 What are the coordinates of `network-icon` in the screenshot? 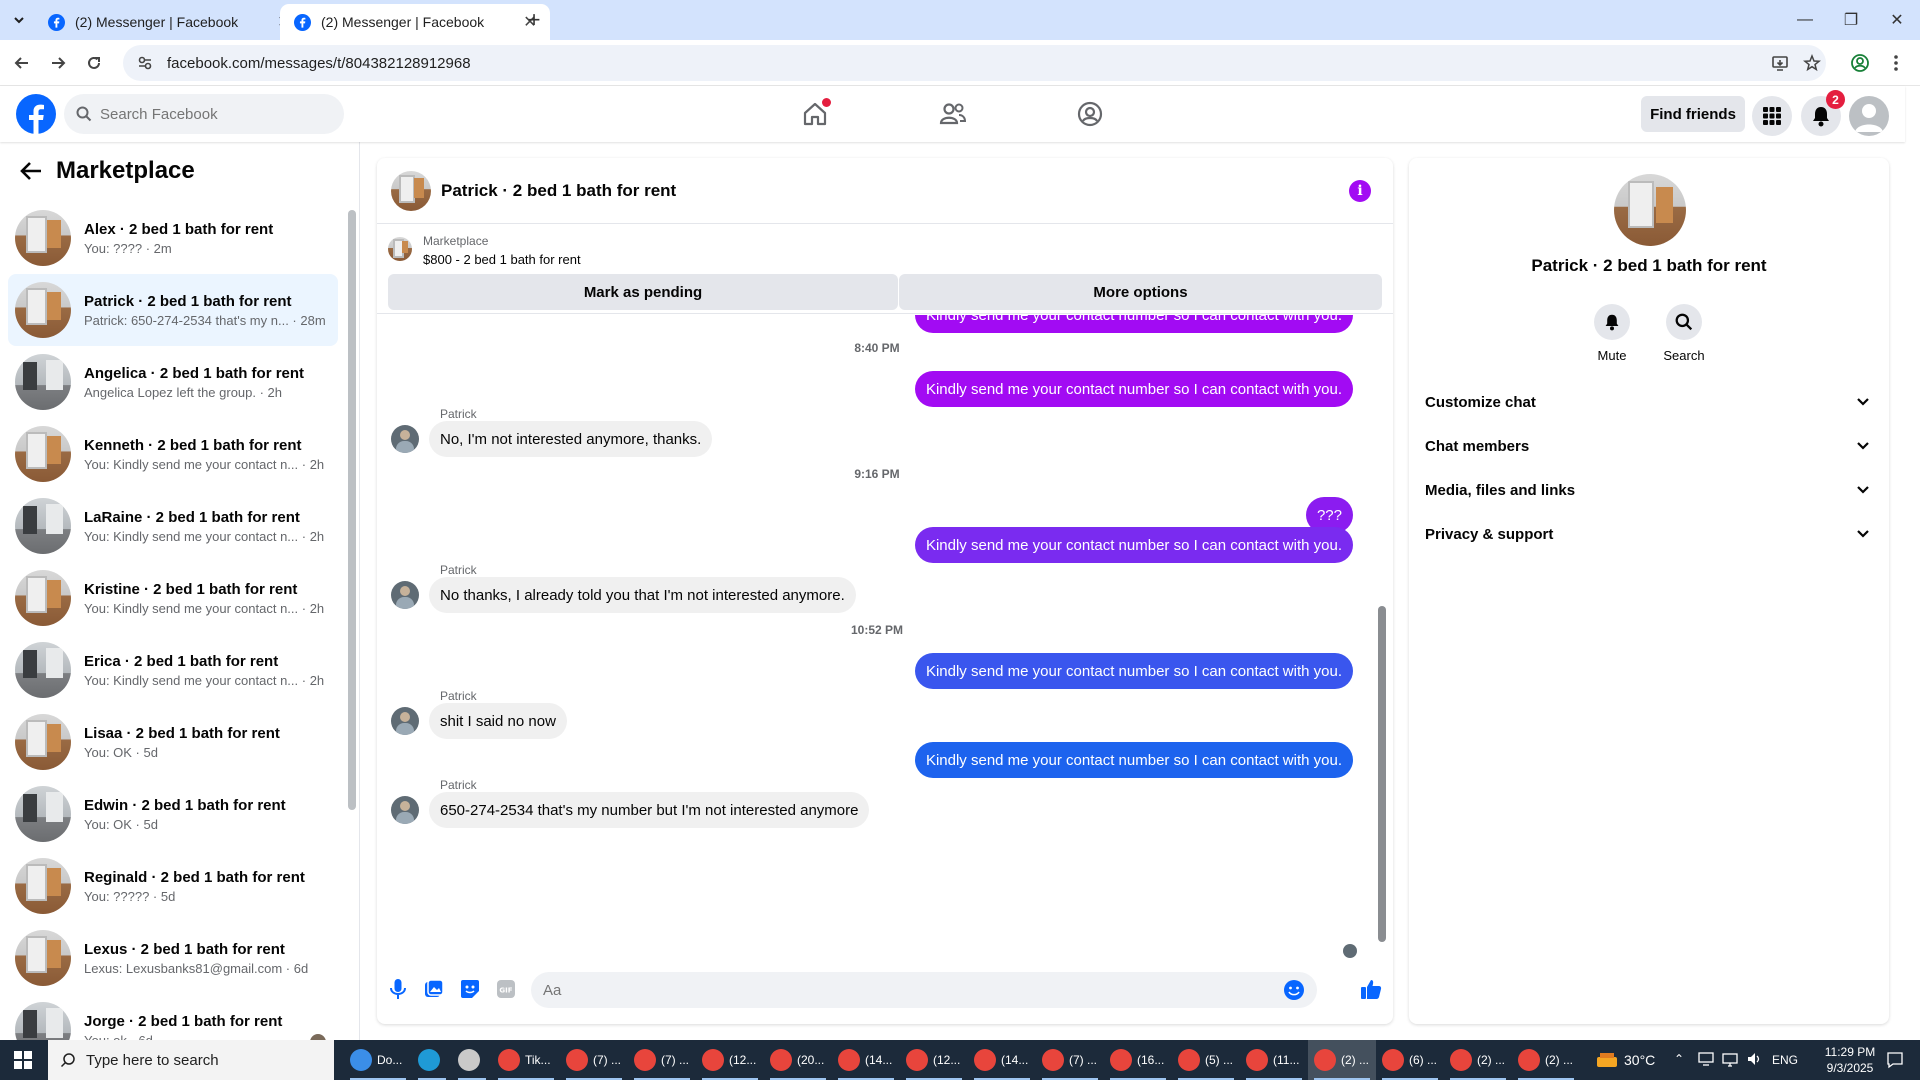 It's located at (1730, 1059).